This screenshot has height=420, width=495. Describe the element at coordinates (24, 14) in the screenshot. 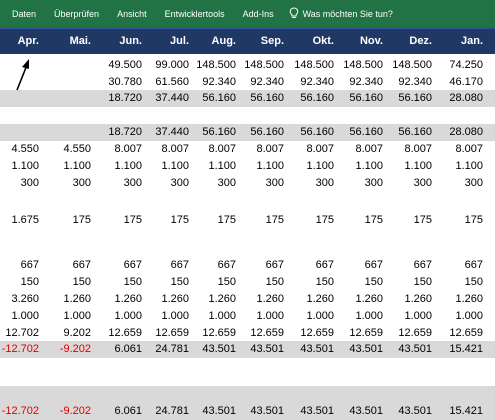

I see `tab-daten: Daten` at that location.